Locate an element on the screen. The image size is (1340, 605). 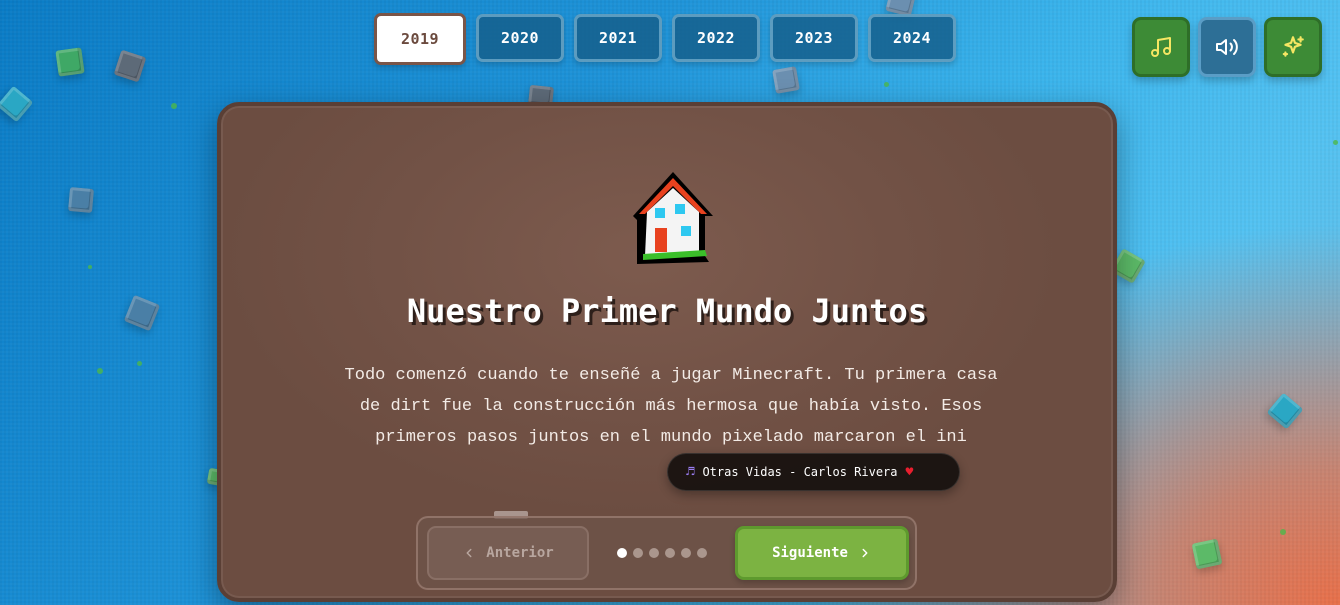
speaker-icon is located at coordinates (1227, 47).